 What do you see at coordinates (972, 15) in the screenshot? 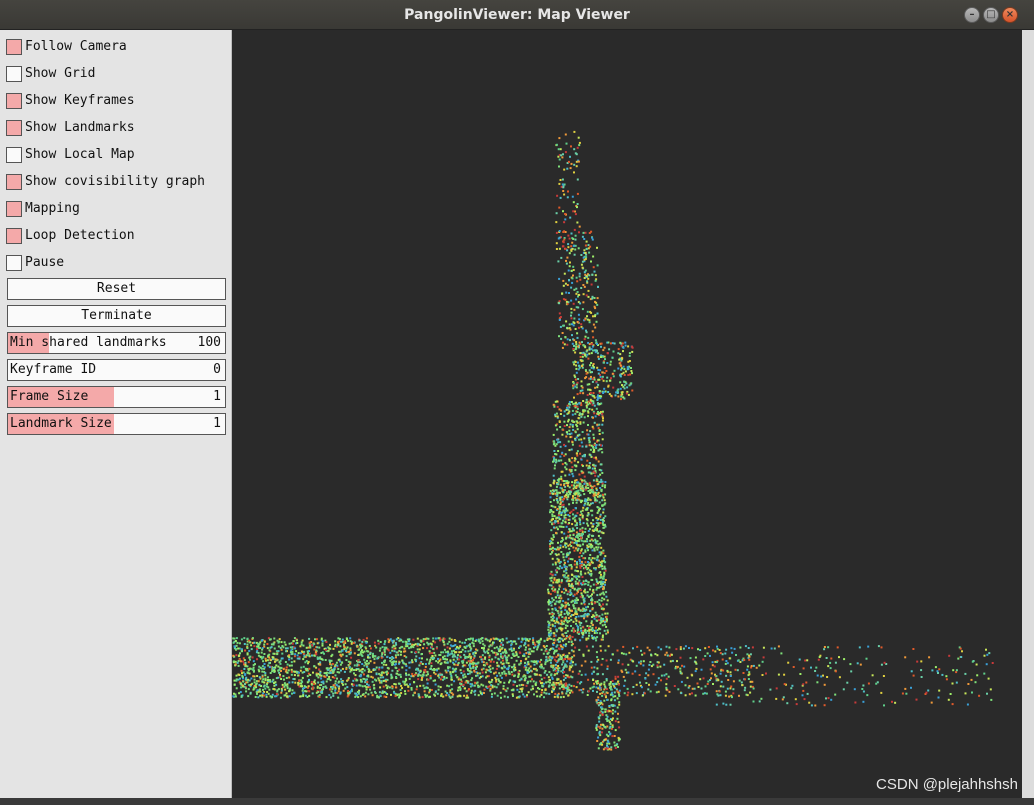
I see `minimize-button: –` at bounding box center [972, 15].